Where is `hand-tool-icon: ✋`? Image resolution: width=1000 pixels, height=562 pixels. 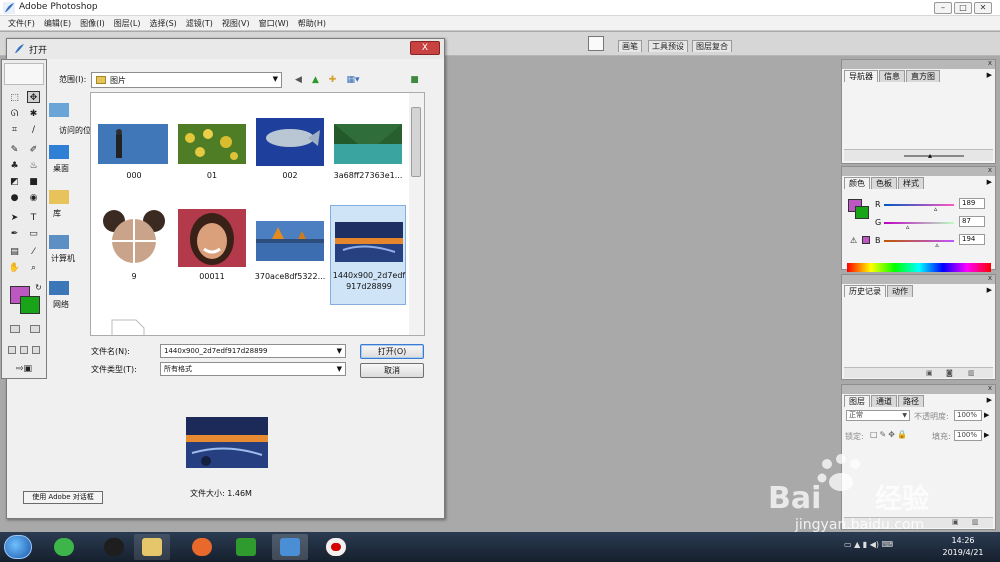 hand-tool-icon: ✋ is located at coordinates (14, 268).